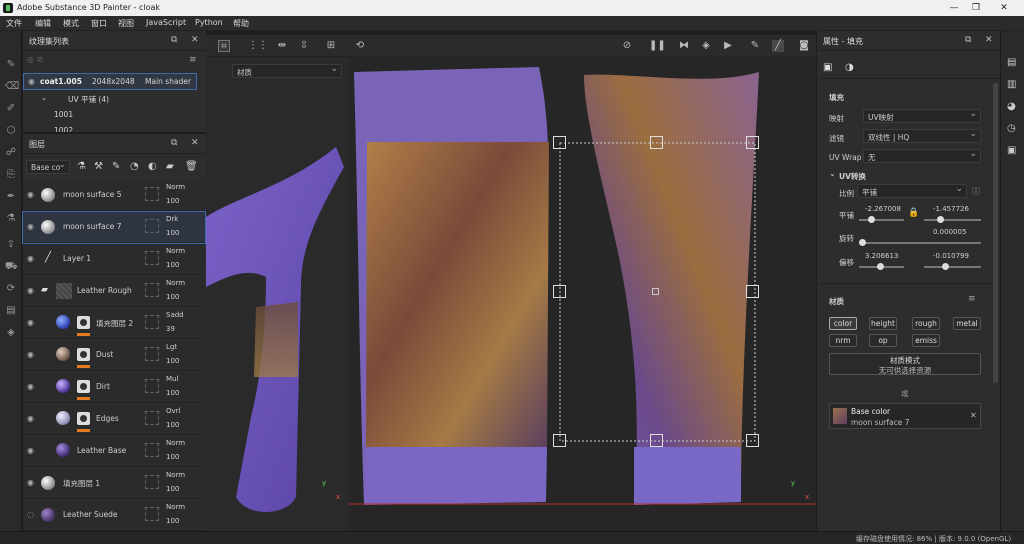  Describe the element at coordinates (1011, 150) in the screenshot. I see `log-icon: ▣` at that location.